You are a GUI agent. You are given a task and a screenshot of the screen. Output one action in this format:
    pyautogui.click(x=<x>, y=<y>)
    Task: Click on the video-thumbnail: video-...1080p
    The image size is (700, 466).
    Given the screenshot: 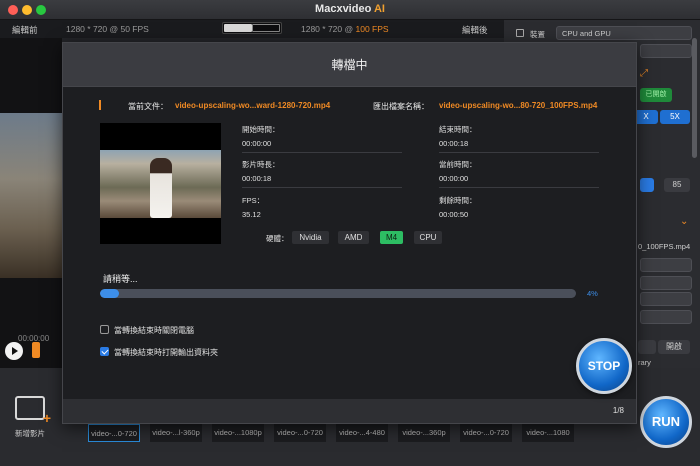 What is the action you would take?
    pyautogui.click(x=238, y=433)
    